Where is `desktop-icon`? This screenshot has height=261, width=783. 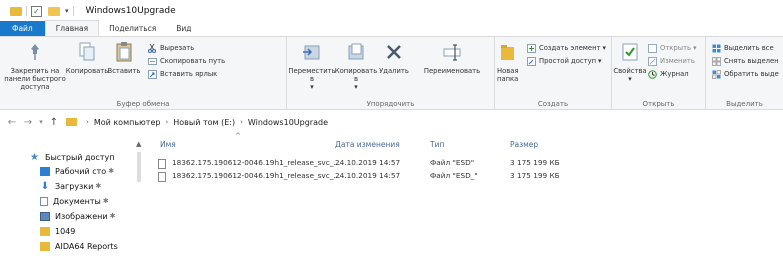 desktop-icon is located at coordinates (45, 171).